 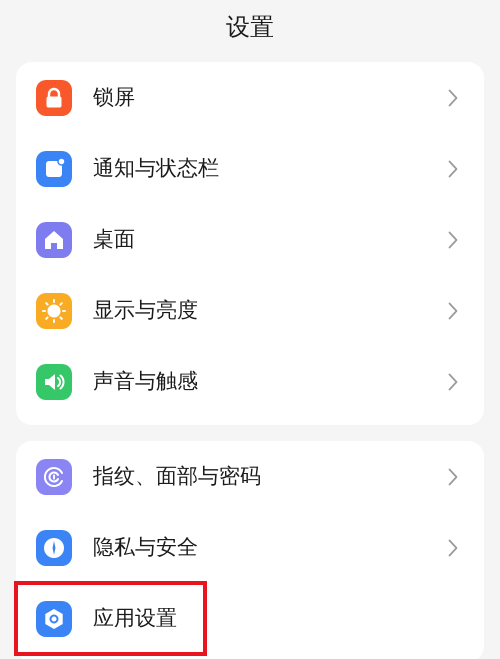 I want to click on item-label: 声音与触感, so click(x=145, y=381).